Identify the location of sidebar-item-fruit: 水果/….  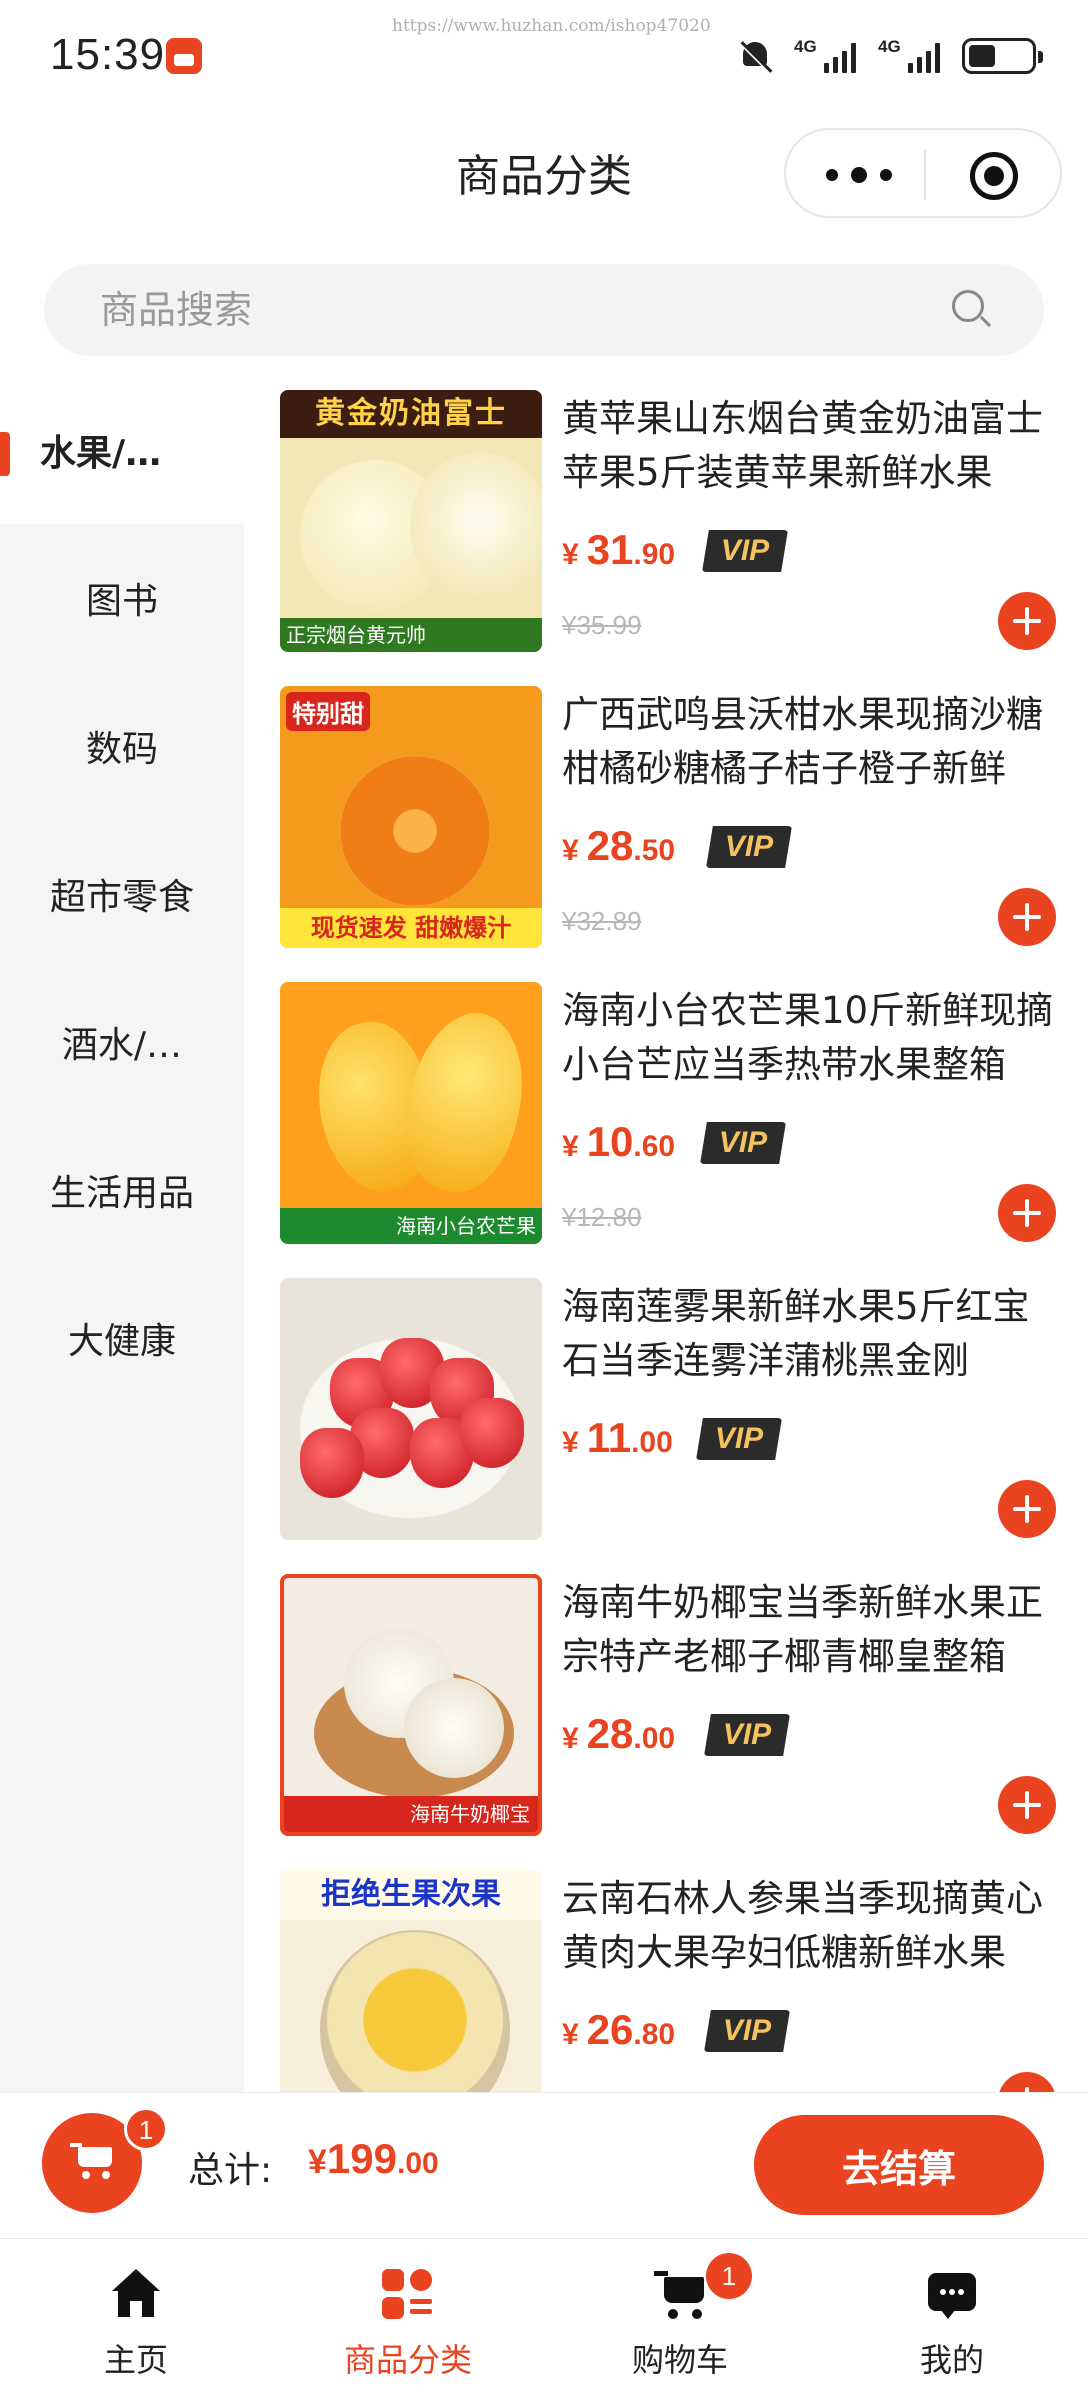
(122, 450).